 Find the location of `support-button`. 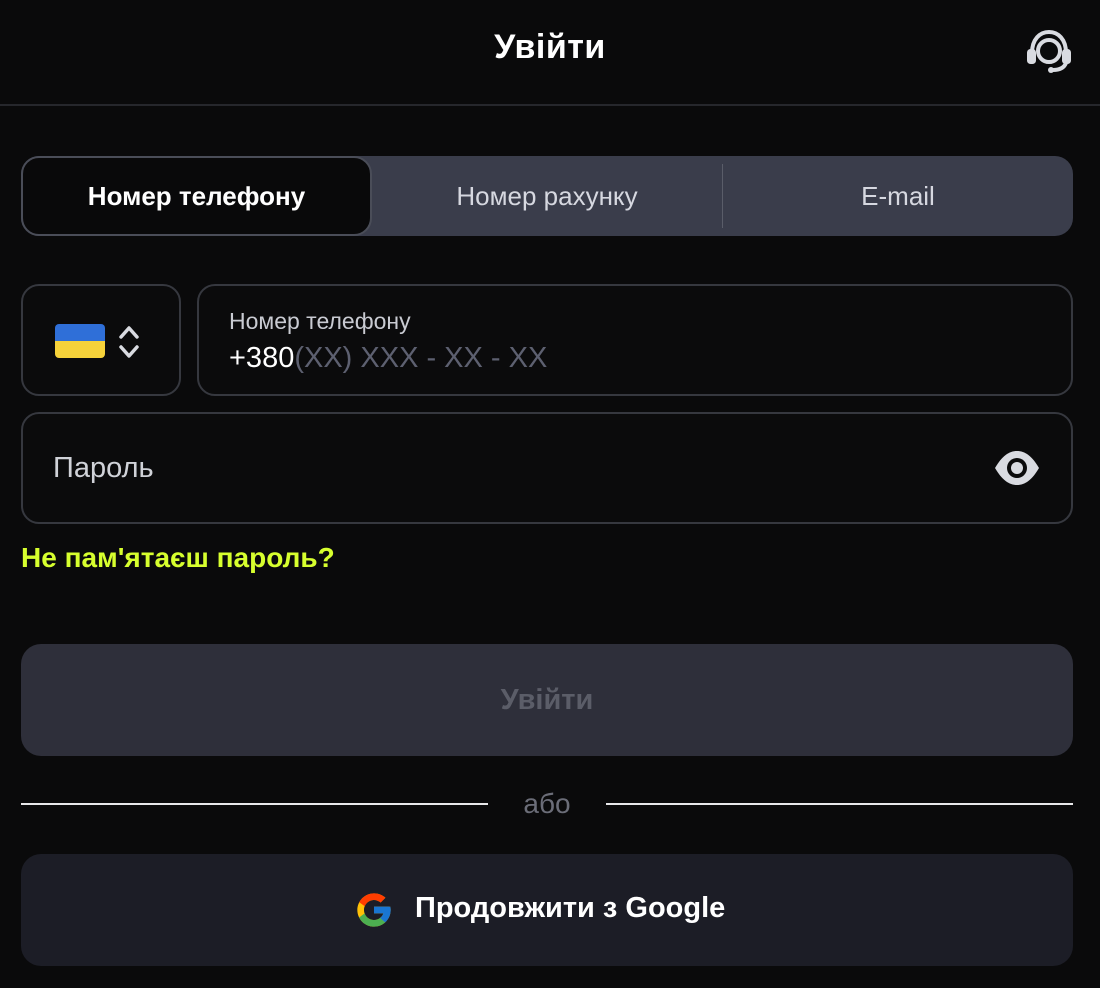

support-button is located at coordinates (1049, 50).